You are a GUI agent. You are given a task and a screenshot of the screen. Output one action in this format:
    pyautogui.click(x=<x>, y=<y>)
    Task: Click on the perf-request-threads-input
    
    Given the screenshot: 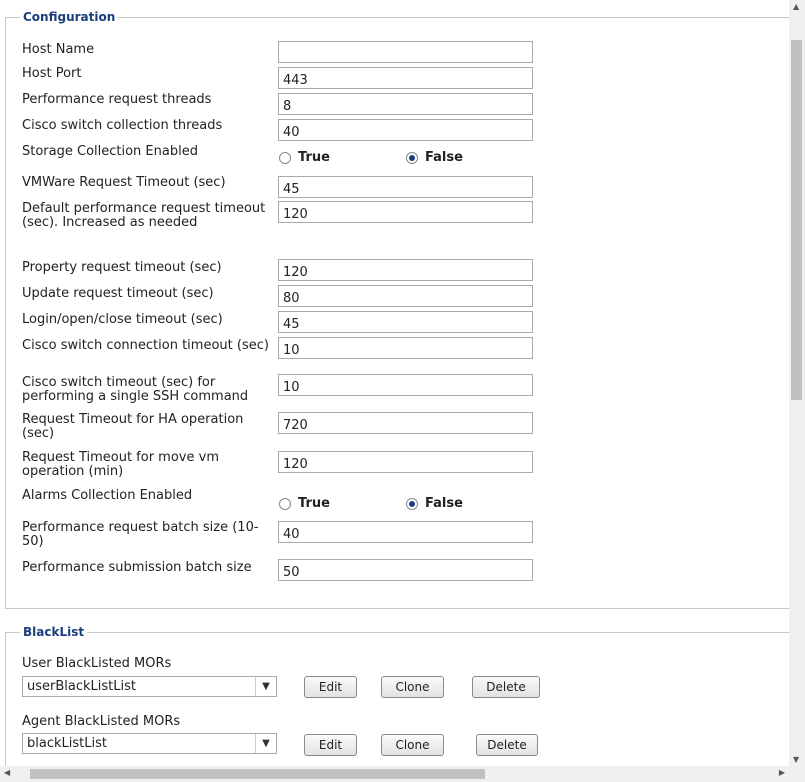 What is the action you would take?
    pyautogui.click(x=405, y=104)
    